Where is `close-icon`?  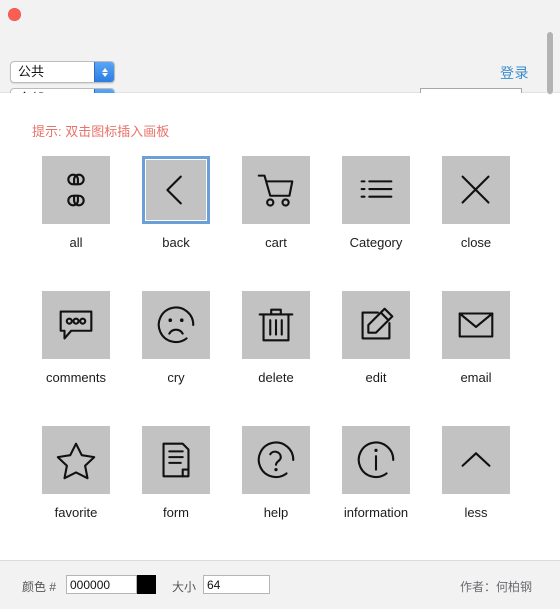 close-icon is located at coordinates (475, 189).